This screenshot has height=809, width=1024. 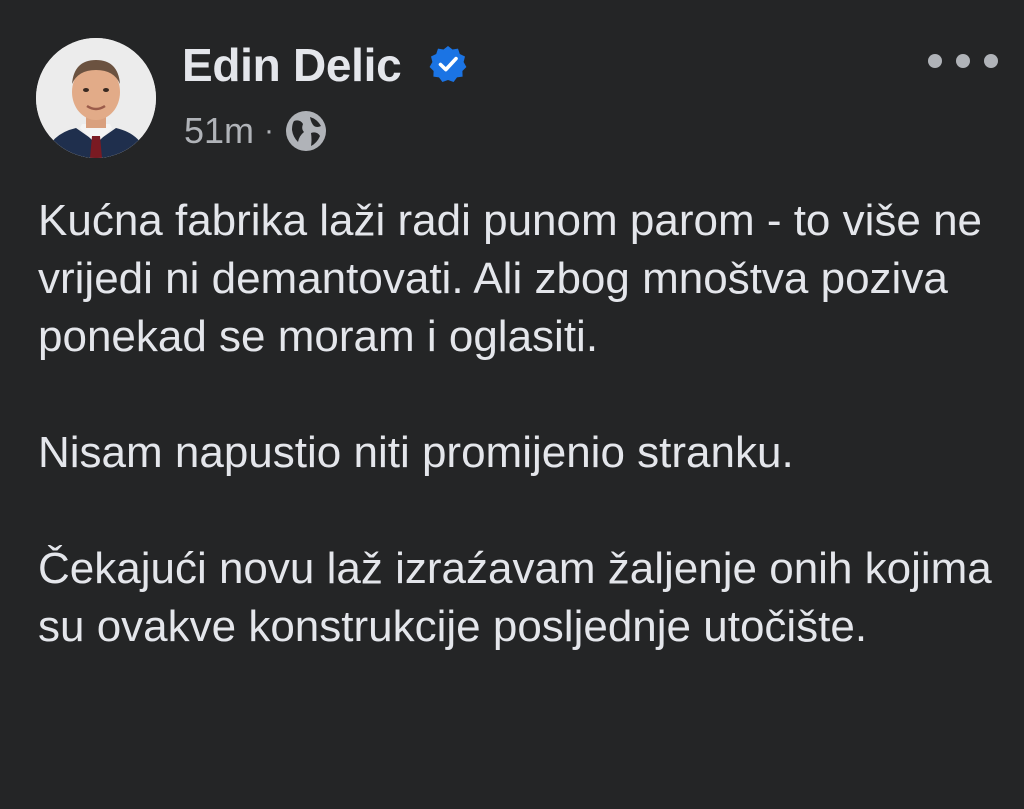 What do you see at coordinates (219, 131) in the screenshot?
I see `post-timestamp: 51m` at bounding box center [219, 131].